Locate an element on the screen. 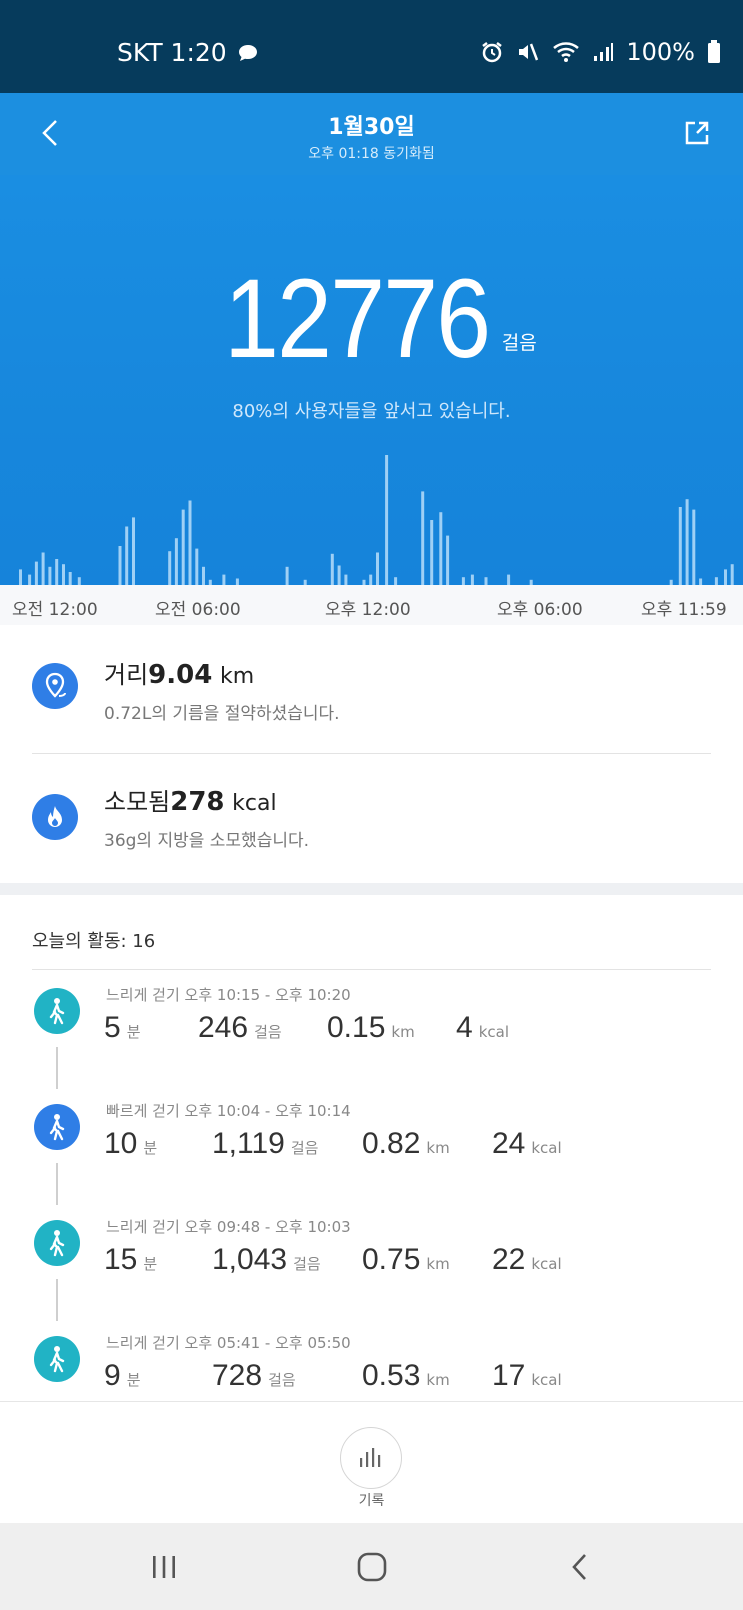 This screenshot has width=743, height=1610. activity-calories: 4 kcal is located at coordinates (482, 1027).